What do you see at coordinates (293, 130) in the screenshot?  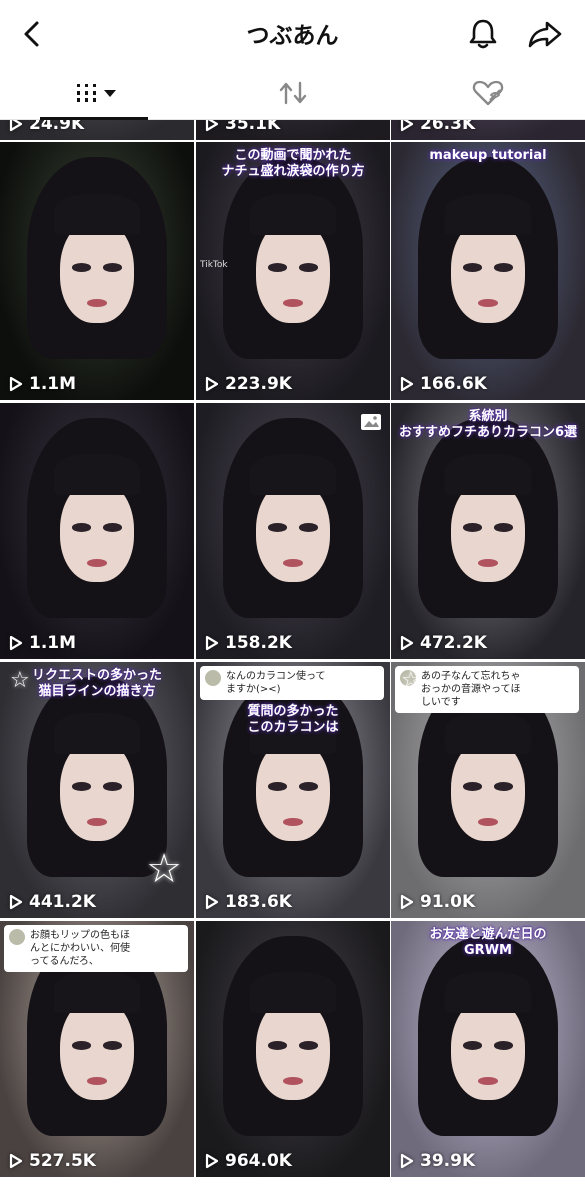 I see `video-thumbnail: 35.1K` at bounding box center [293, 130].